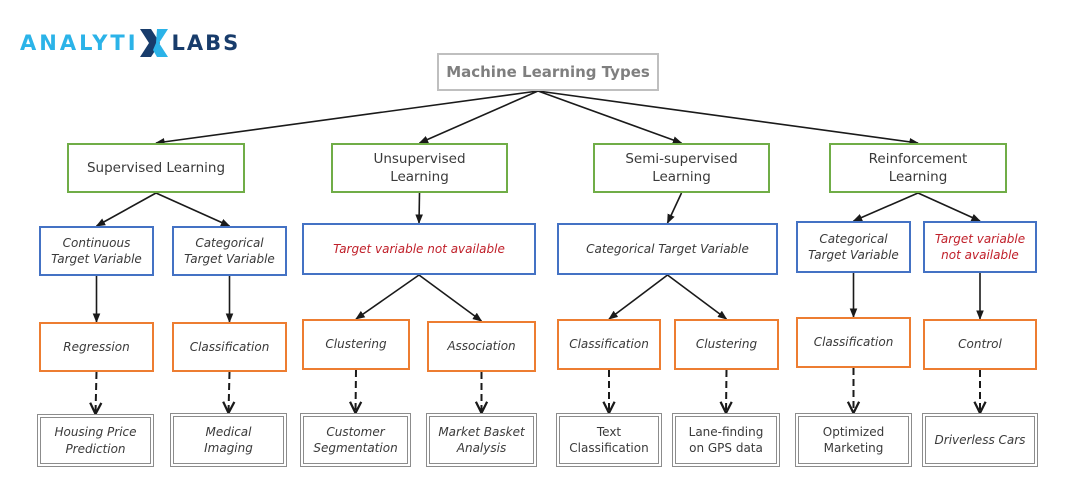 This screenshot has height=500, width=1071. I want to click on example-label: Customer Segmentation, so click(355, 439).